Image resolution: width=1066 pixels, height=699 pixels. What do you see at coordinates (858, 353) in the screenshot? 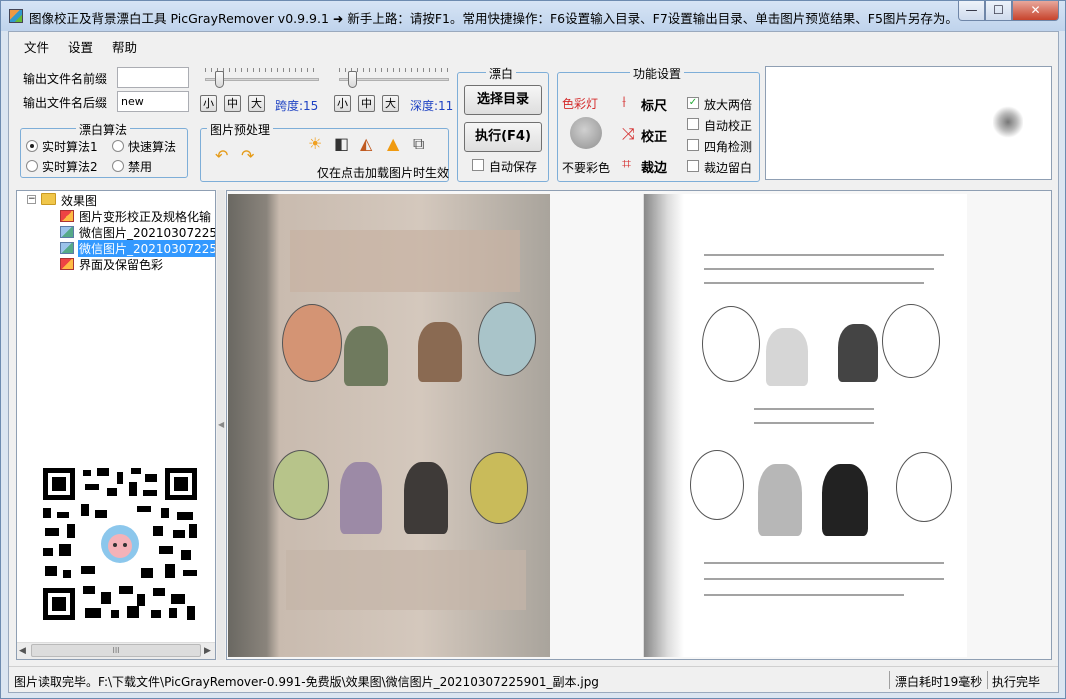
I see `result-figure-woman` at bounding box center [858, 353].